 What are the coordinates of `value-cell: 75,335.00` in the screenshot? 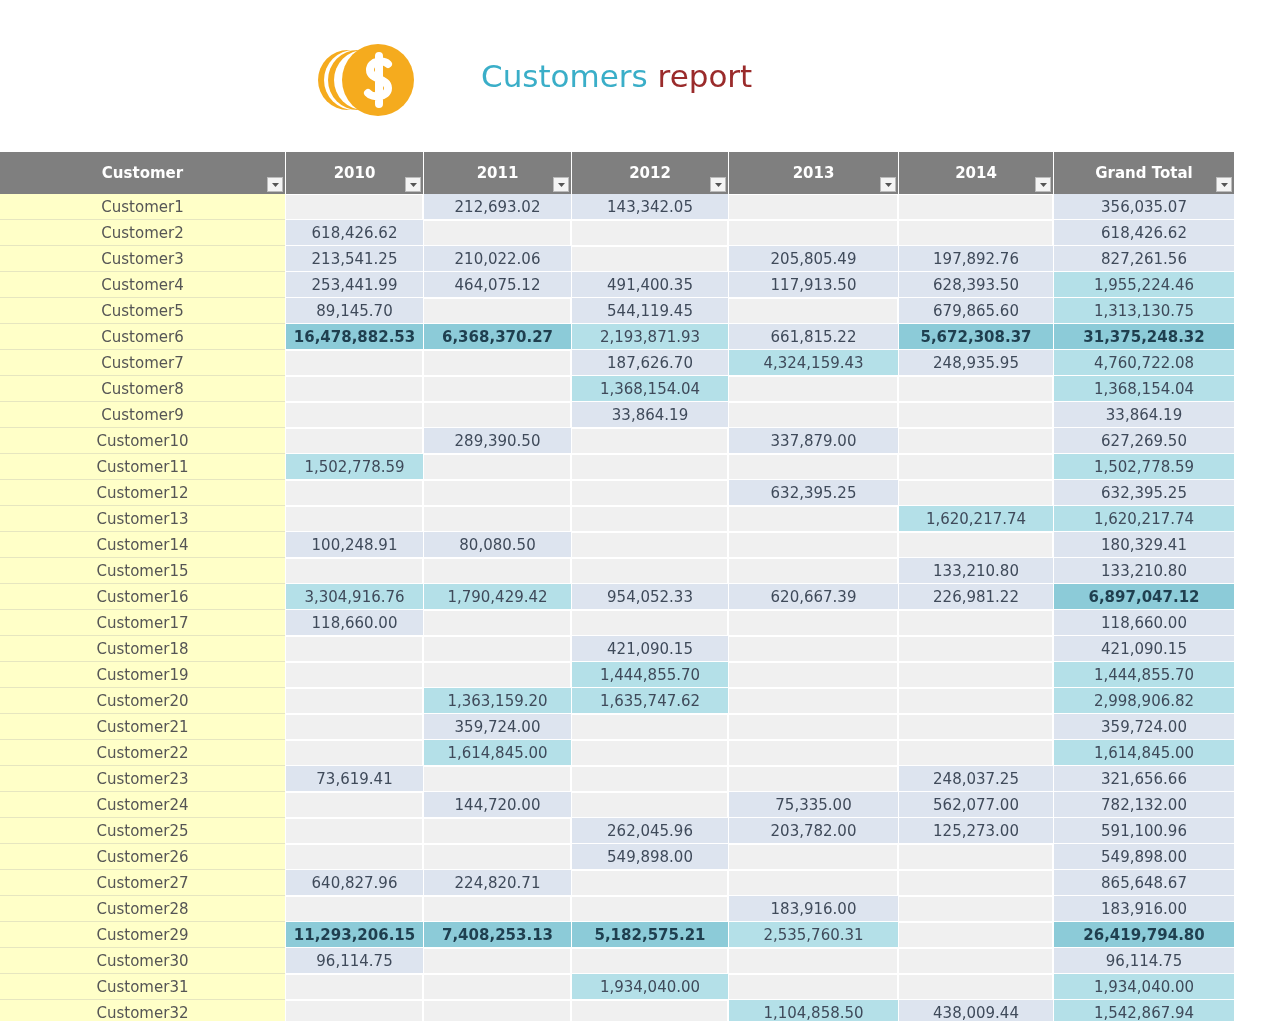 It's located at (813, 805).